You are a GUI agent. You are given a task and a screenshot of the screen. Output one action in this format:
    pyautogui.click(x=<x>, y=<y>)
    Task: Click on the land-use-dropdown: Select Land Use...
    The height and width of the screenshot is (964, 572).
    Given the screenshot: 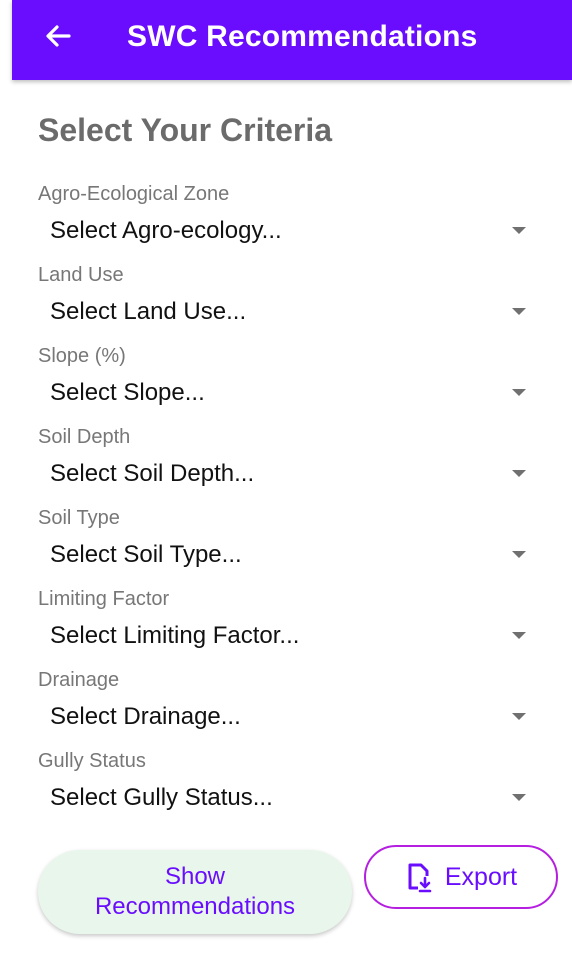 What is the action you would take?
    pyautogui.click(x=288, y=310)
    